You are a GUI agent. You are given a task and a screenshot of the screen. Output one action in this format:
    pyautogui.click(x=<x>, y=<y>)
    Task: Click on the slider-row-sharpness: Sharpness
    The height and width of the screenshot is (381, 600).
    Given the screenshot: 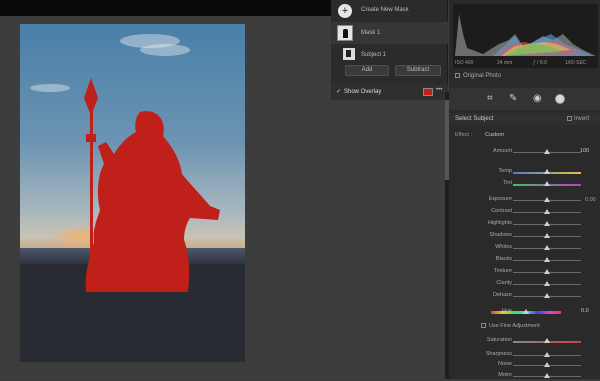 What is the action you would take?
    pyautogui.click(x=524, y=355)
    